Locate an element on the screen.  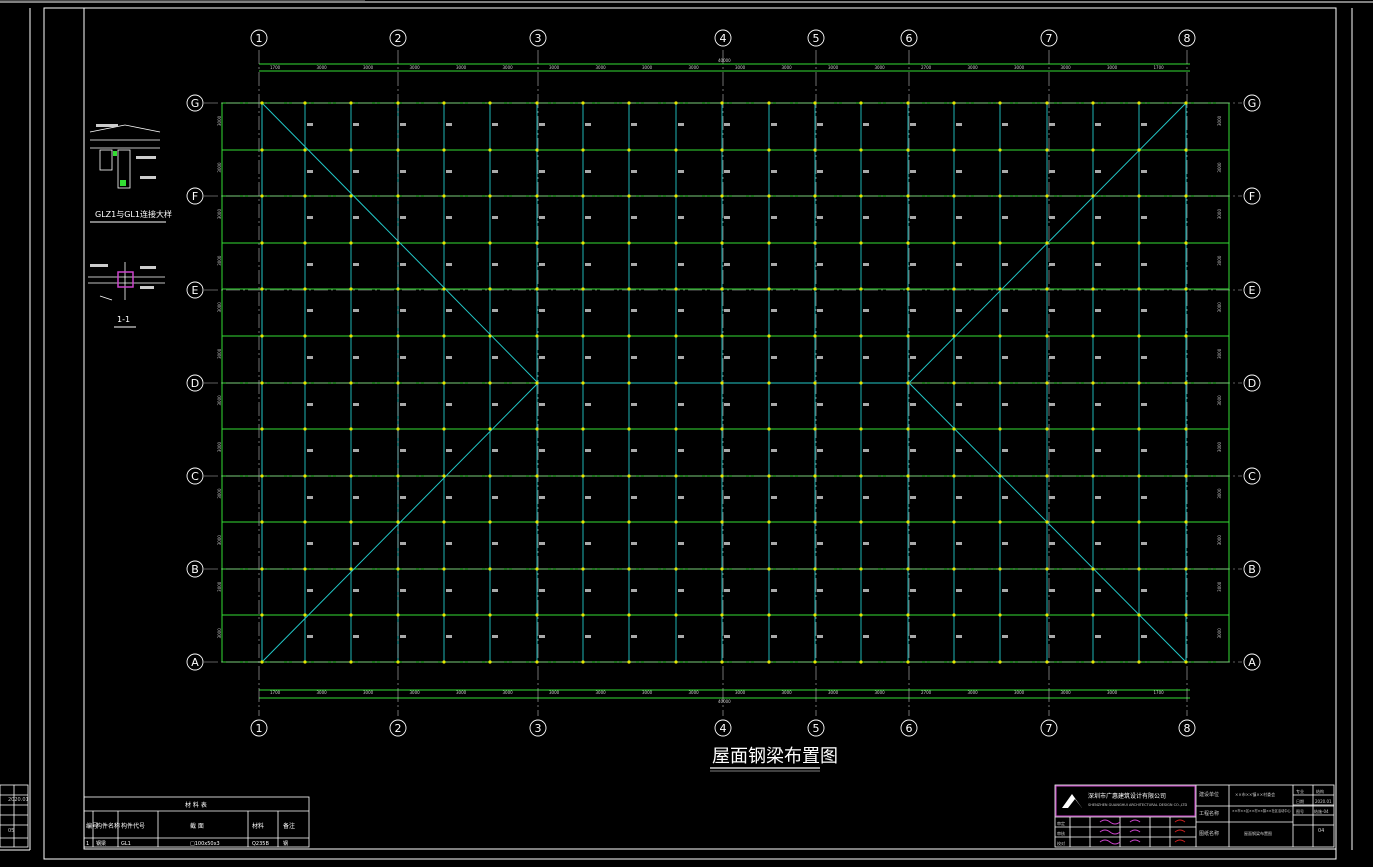
grid-label-row: F is located at coordinates (195, 196).